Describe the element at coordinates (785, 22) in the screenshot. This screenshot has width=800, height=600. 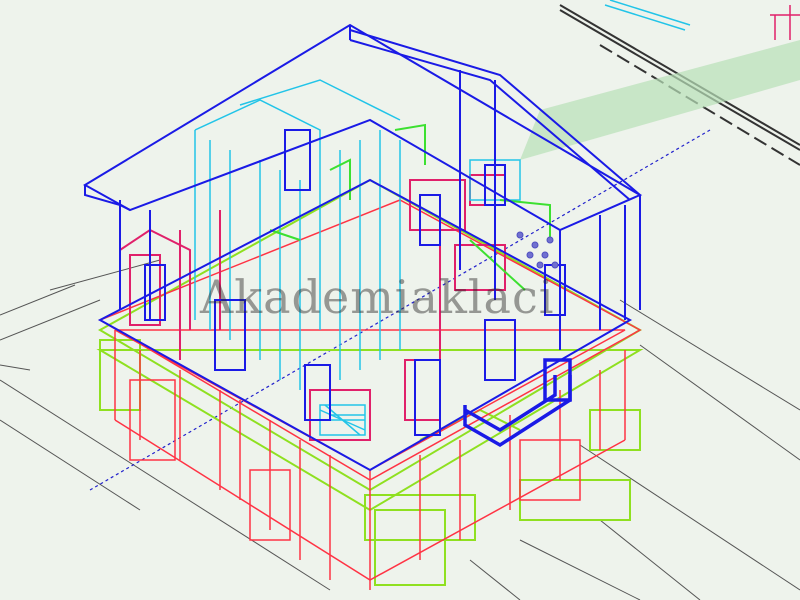
I see `axis-icon` at that location.